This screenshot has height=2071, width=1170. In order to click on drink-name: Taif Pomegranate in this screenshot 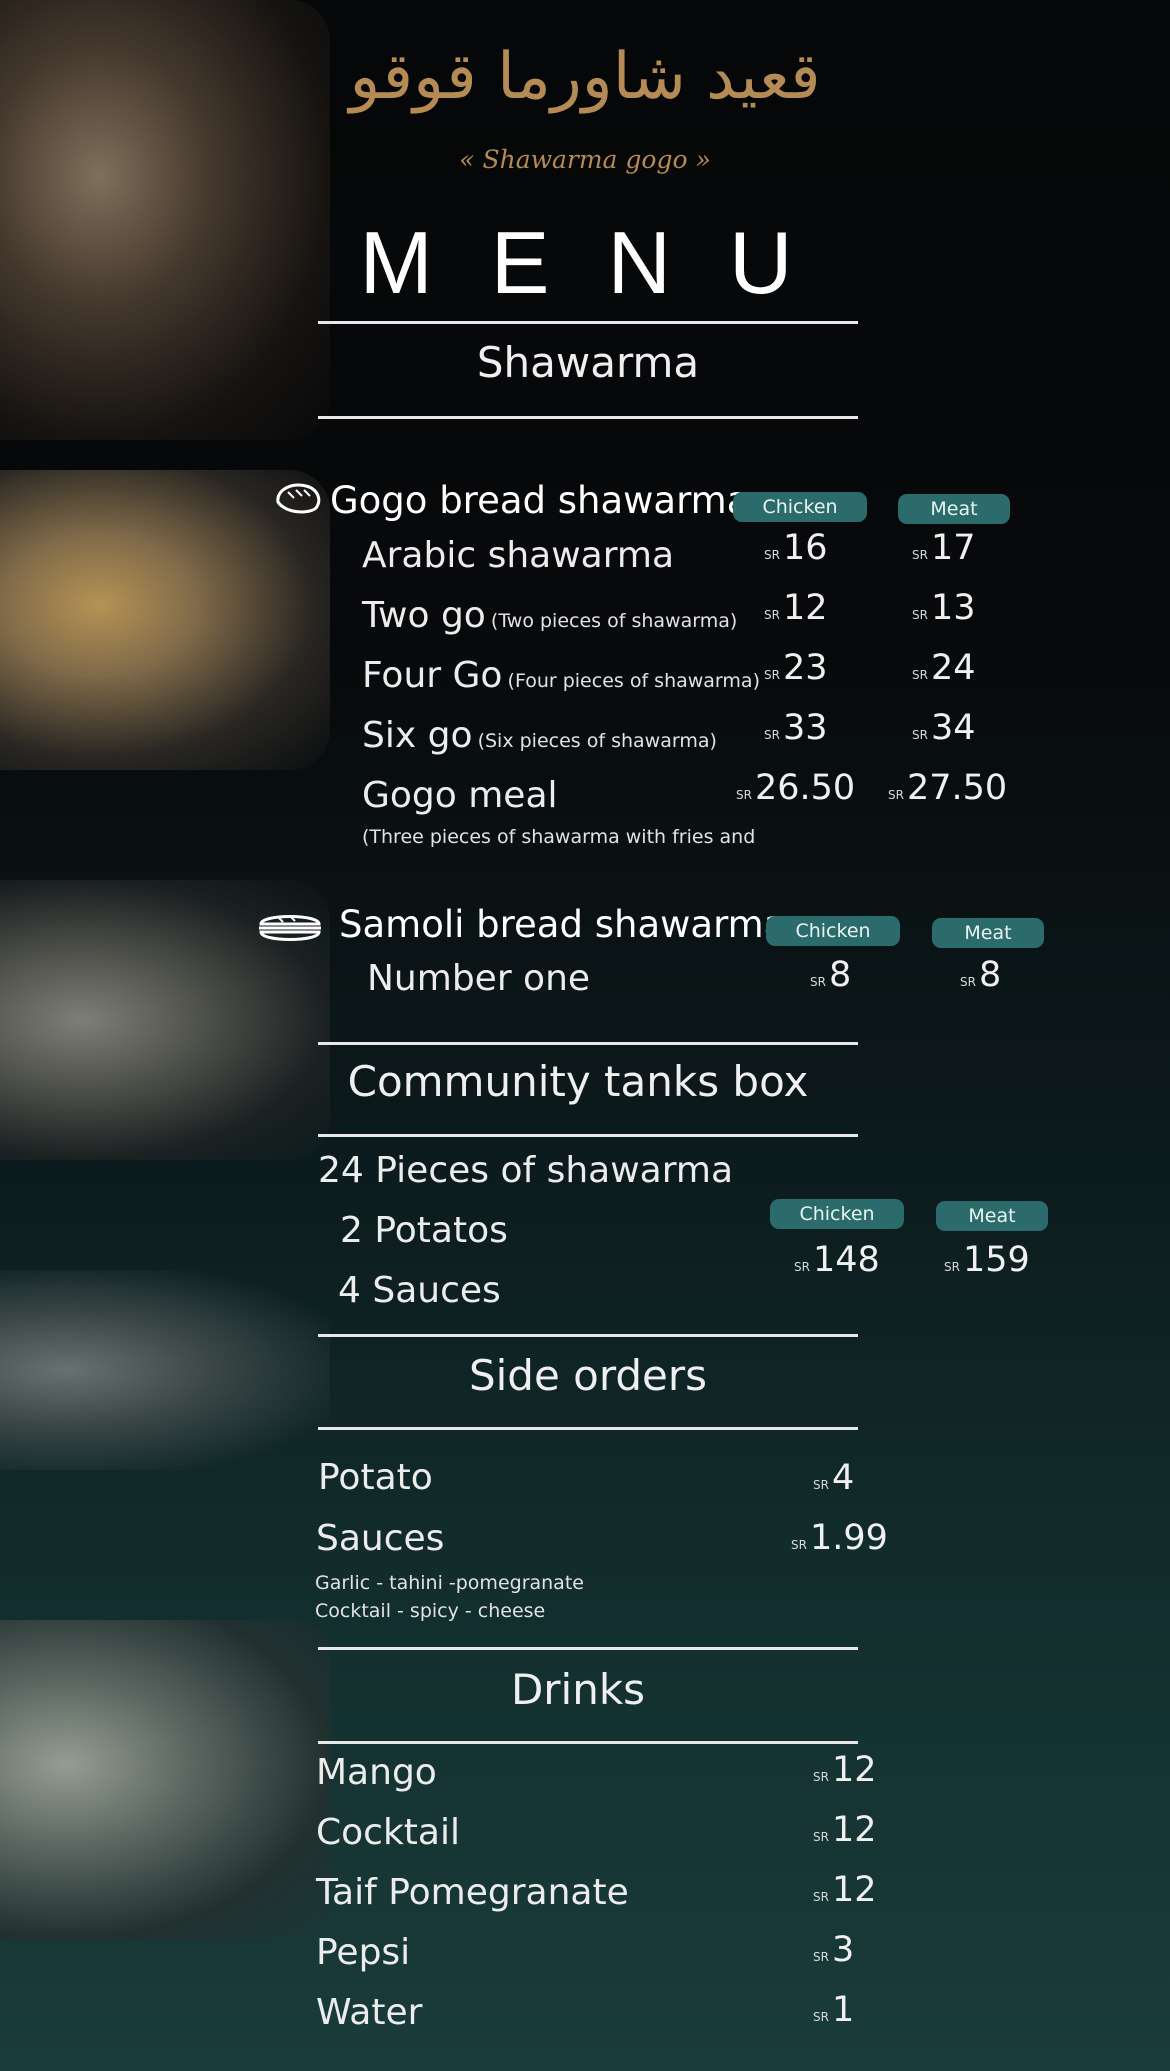, I will do `click(472, 1892)`.